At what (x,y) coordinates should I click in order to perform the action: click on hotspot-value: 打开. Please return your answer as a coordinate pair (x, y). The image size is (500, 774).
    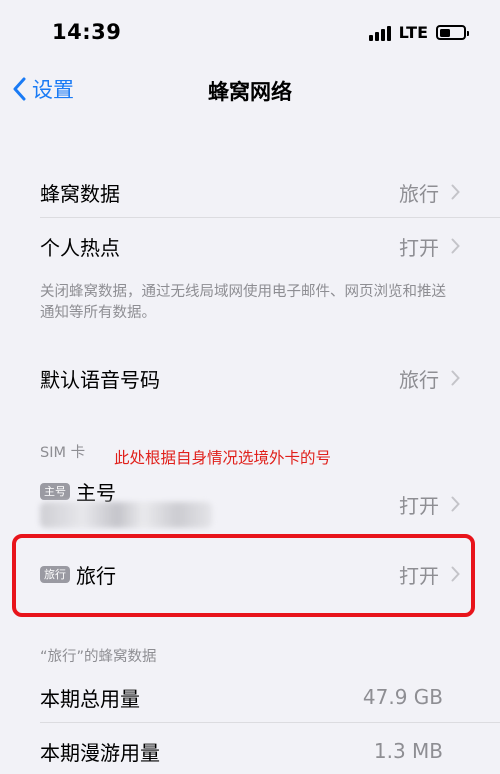
    Looking at the image, I should click on (419, 247).